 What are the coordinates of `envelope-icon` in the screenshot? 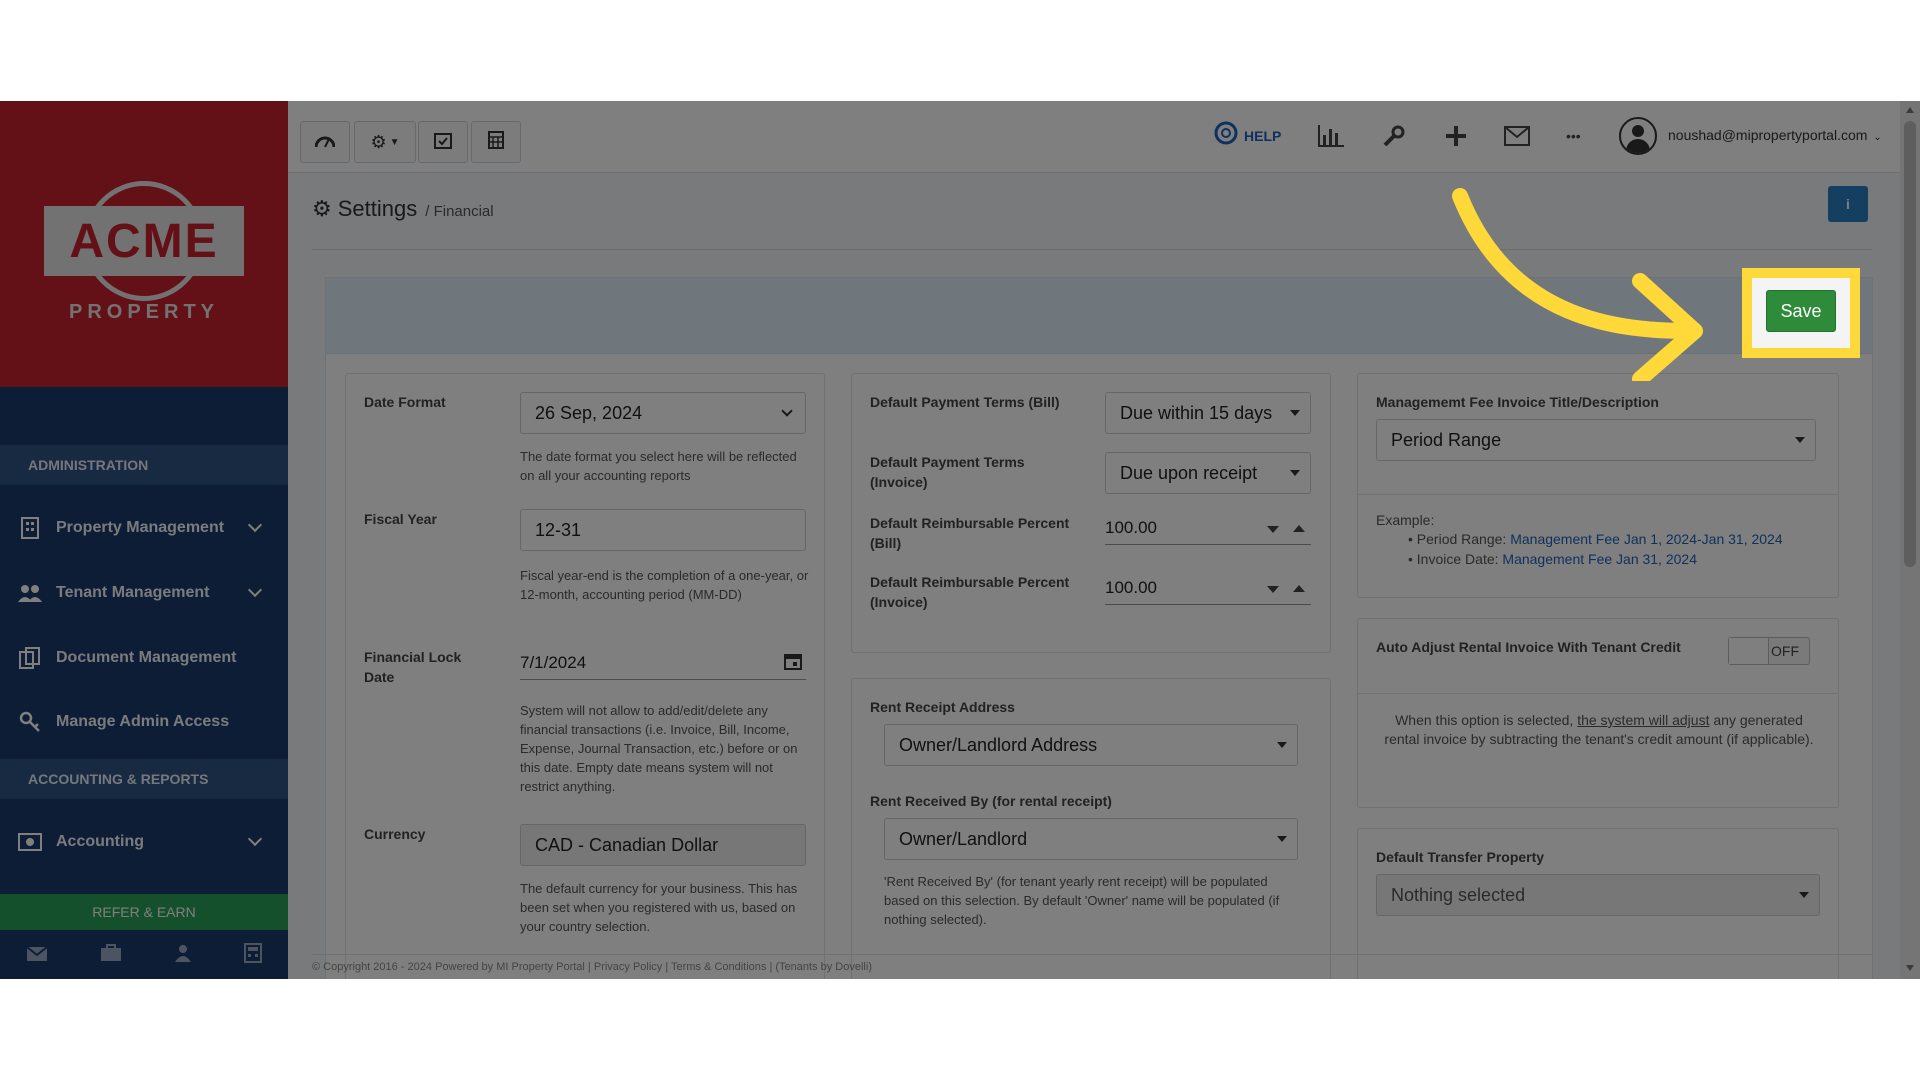 It's located at (1517, 136).